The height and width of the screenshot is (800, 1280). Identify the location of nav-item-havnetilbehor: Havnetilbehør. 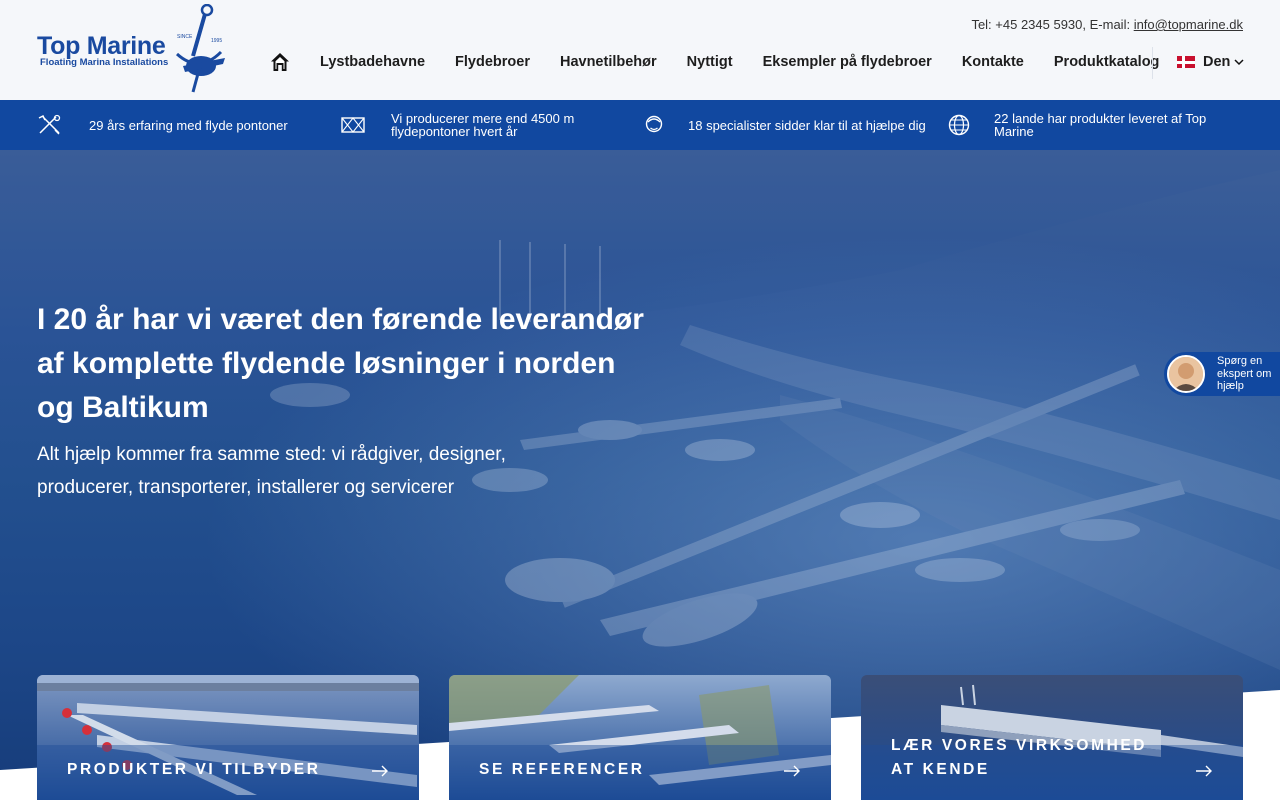
(608, 62).